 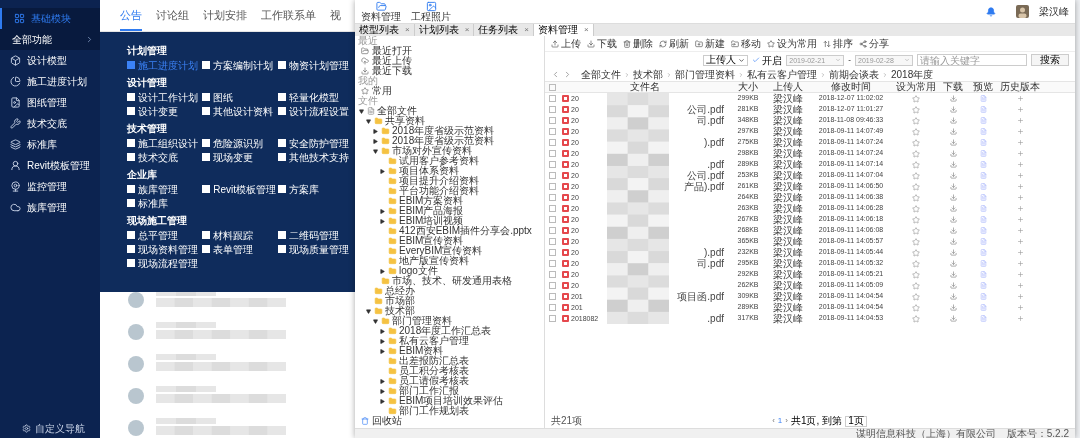 I want to click on menu-option: 其他设计资料, so click(x=238, y=111).